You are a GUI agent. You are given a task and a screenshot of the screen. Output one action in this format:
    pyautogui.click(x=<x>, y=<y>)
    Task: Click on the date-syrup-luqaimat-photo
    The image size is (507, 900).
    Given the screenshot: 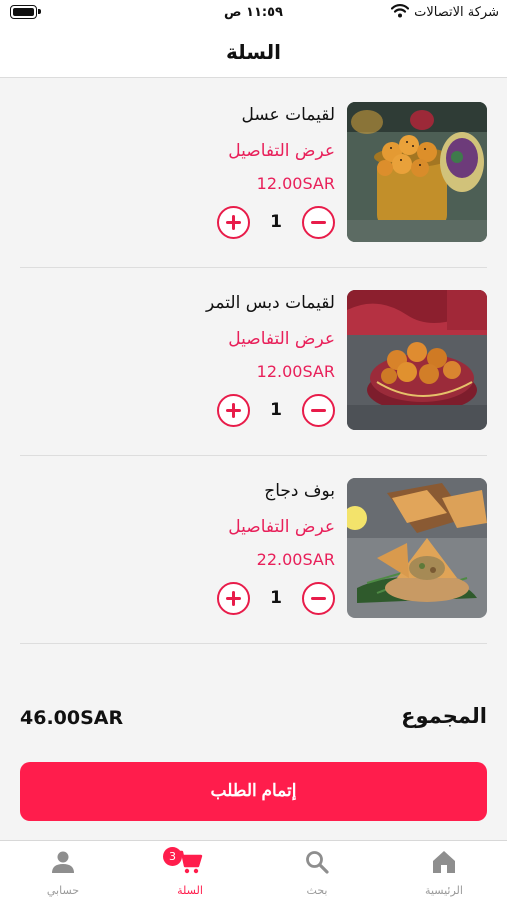 What is the action you would take?
    pyautogui.click(x=417, y=360)
    